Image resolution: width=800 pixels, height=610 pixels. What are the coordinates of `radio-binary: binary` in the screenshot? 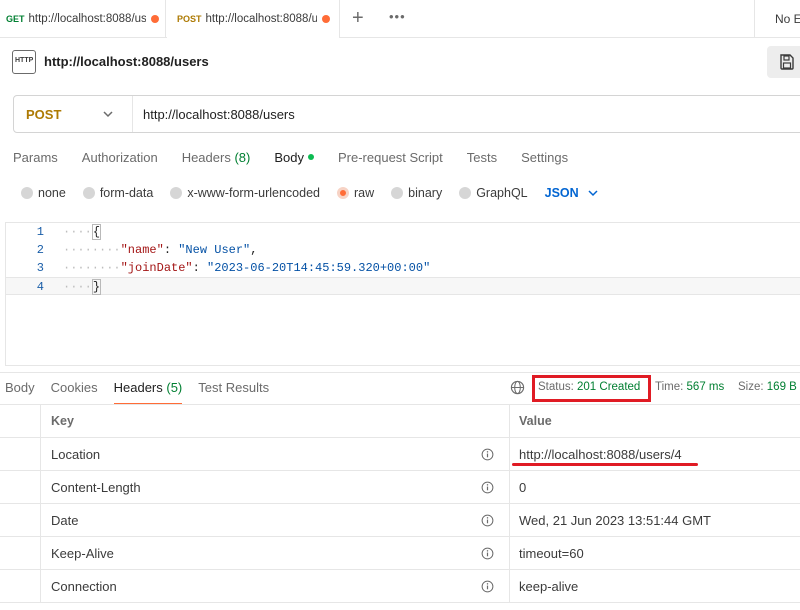 It's located at (416, 193).